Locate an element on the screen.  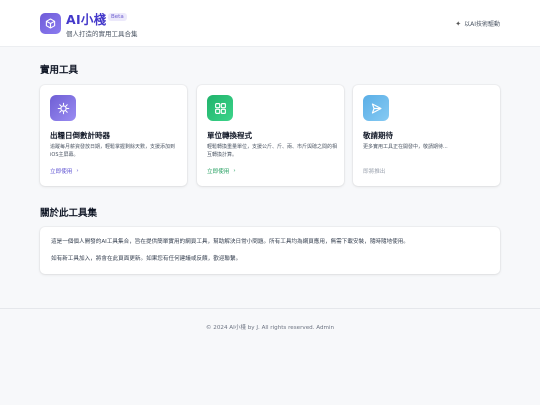
coming-soon-label: 即將推出 is located at coordinates (374, 171).